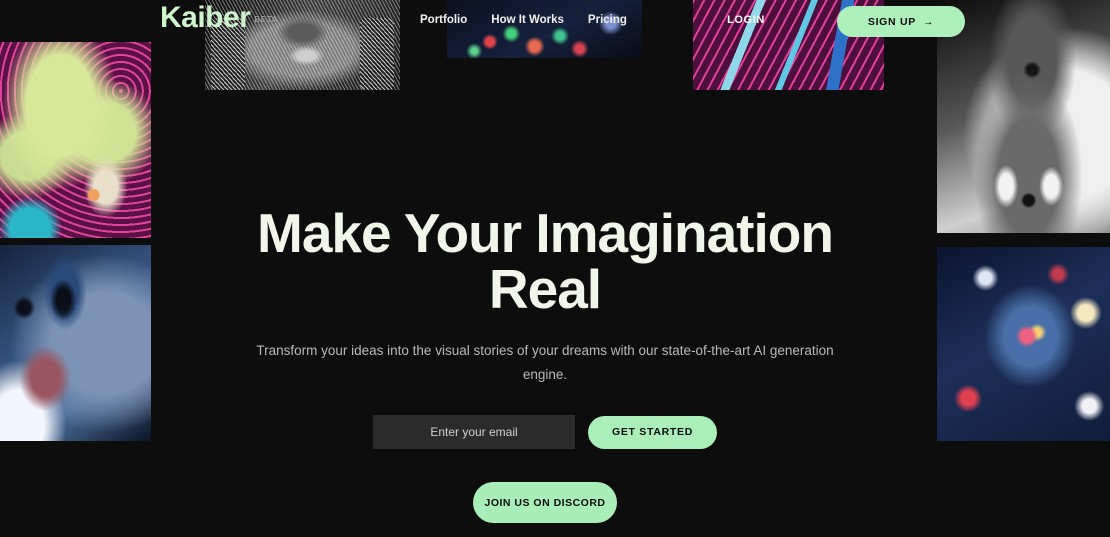 The image size is (1110, 537). Describe the element at coordinates (928, 21) in the screenshot. I see `arrow-right-icon: →` at that location.